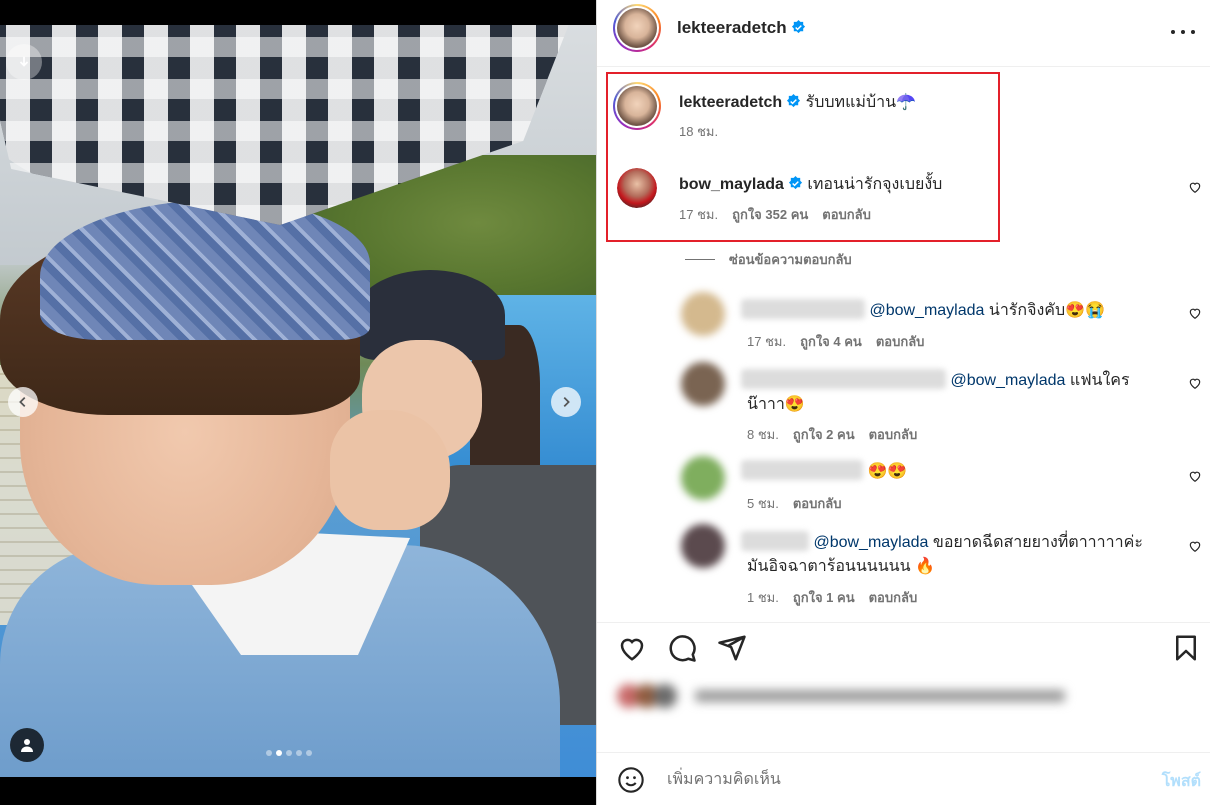 This screenshot has width=1210, height=805. I want to click on reply-meta: 8 ชม. ถูกใจ 2 คน ตอบกลับ, so click(832, 434).